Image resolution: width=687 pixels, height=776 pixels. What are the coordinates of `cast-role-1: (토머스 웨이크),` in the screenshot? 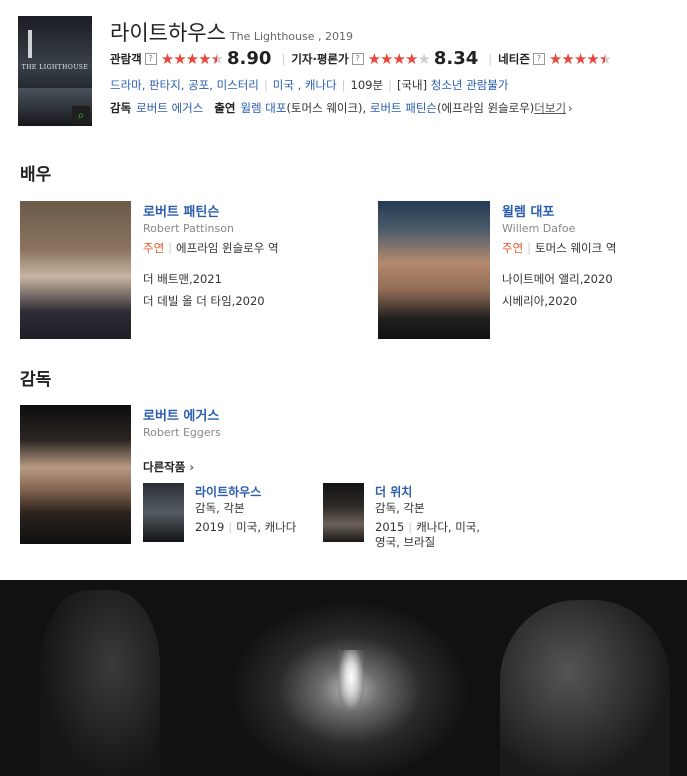 It's located at (326, 108).